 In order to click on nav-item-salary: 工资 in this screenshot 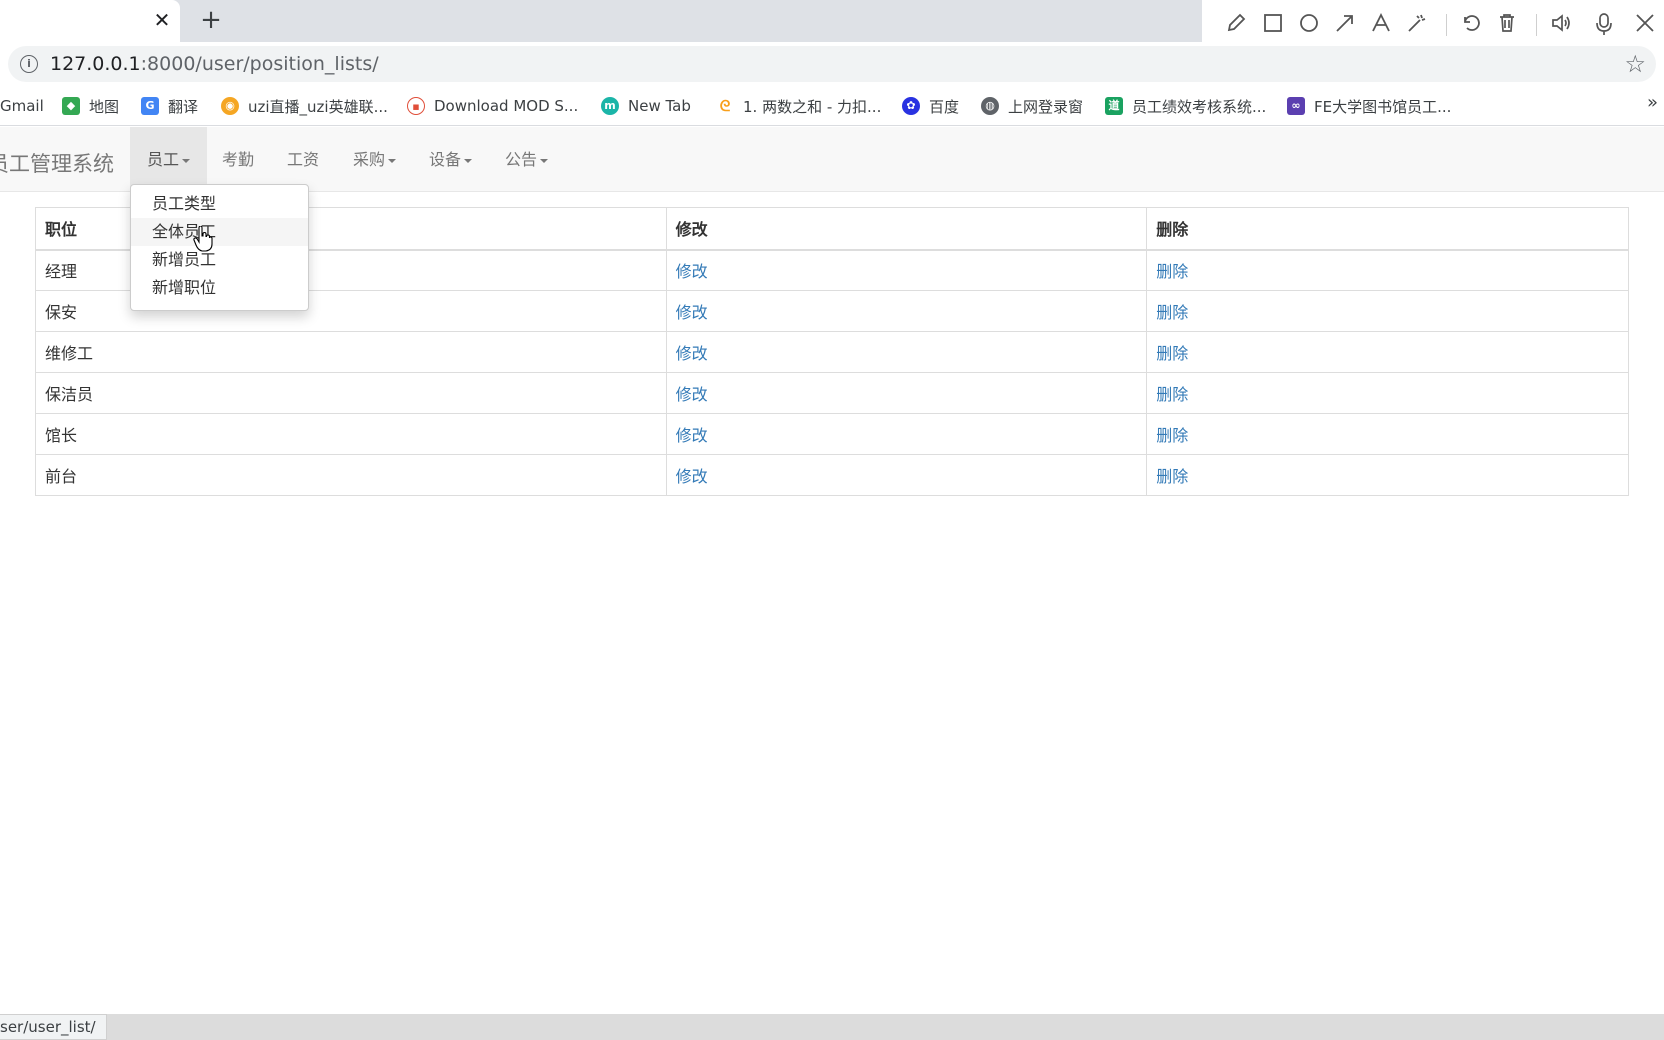, I will do `click(303, 159)`.